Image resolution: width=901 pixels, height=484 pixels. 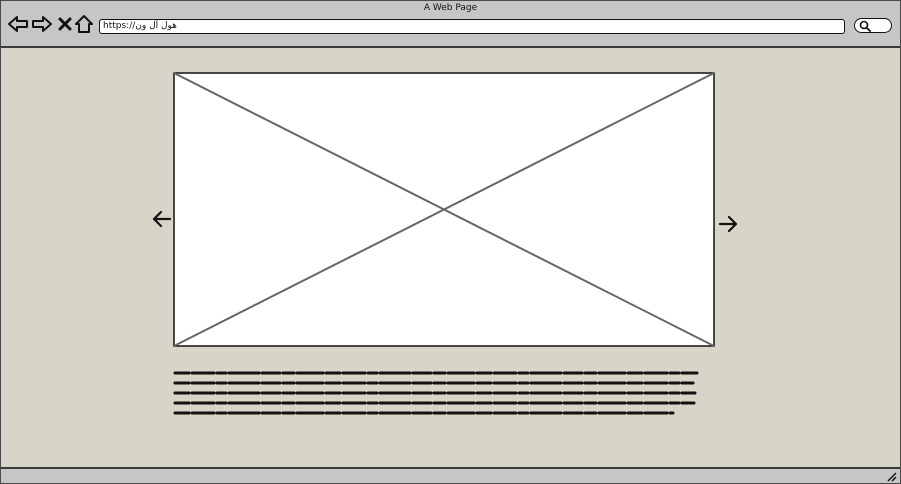 What do you see at coordinates (65, 24) in the screenshot?
I see `close-icon` at bounding box center [65, 24].